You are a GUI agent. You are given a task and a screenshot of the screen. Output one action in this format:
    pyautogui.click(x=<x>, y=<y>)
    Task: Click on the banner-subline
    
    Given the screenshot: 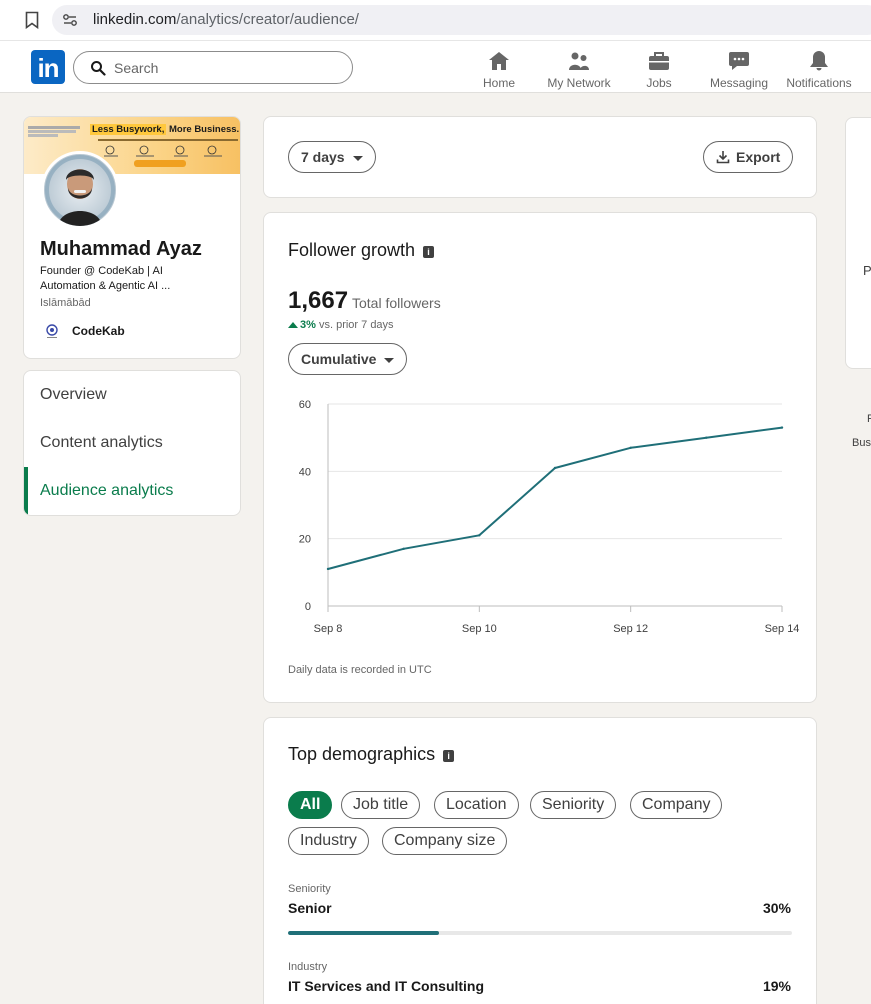 What is the action you would take?
    pyautogui.click(x=168, y=139)
    